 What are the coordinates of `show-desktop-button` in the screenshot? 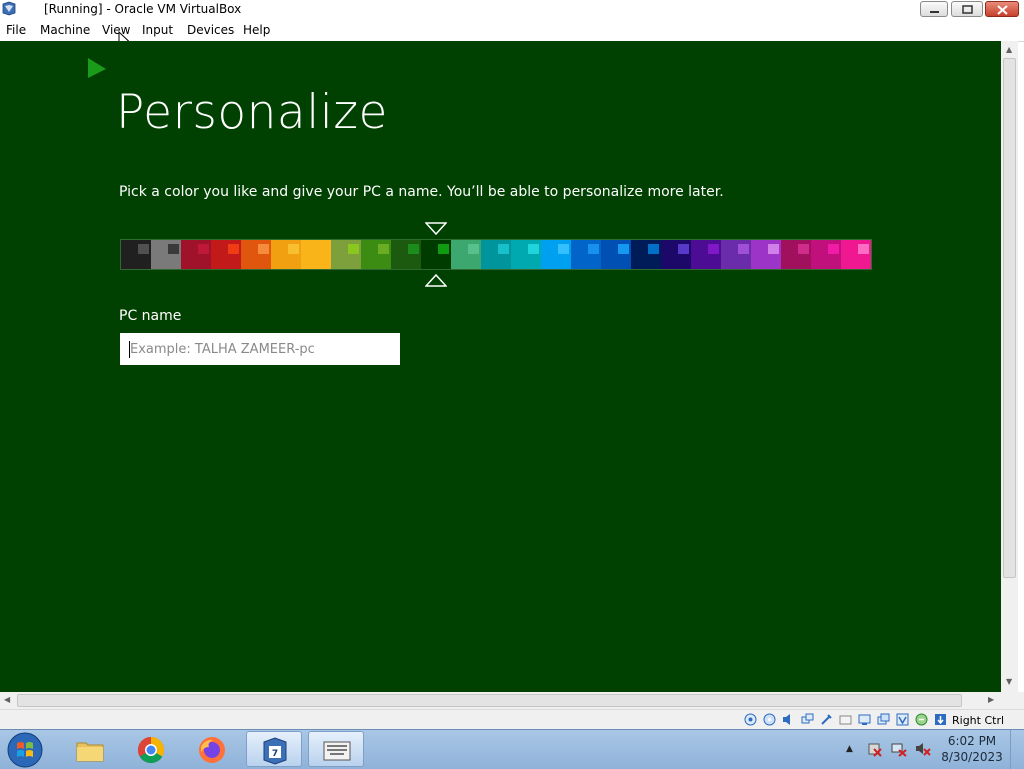 It's located at (1017, 749).